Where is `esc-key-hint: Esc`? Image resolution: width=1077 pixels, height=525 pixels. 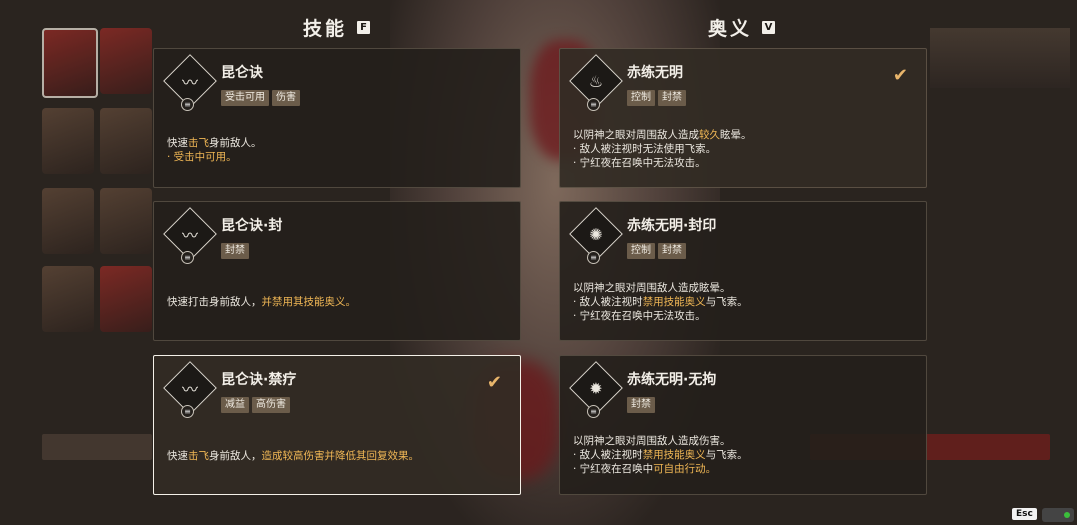
esc-key-hint: Esc is located at coordinates (1024, 514).